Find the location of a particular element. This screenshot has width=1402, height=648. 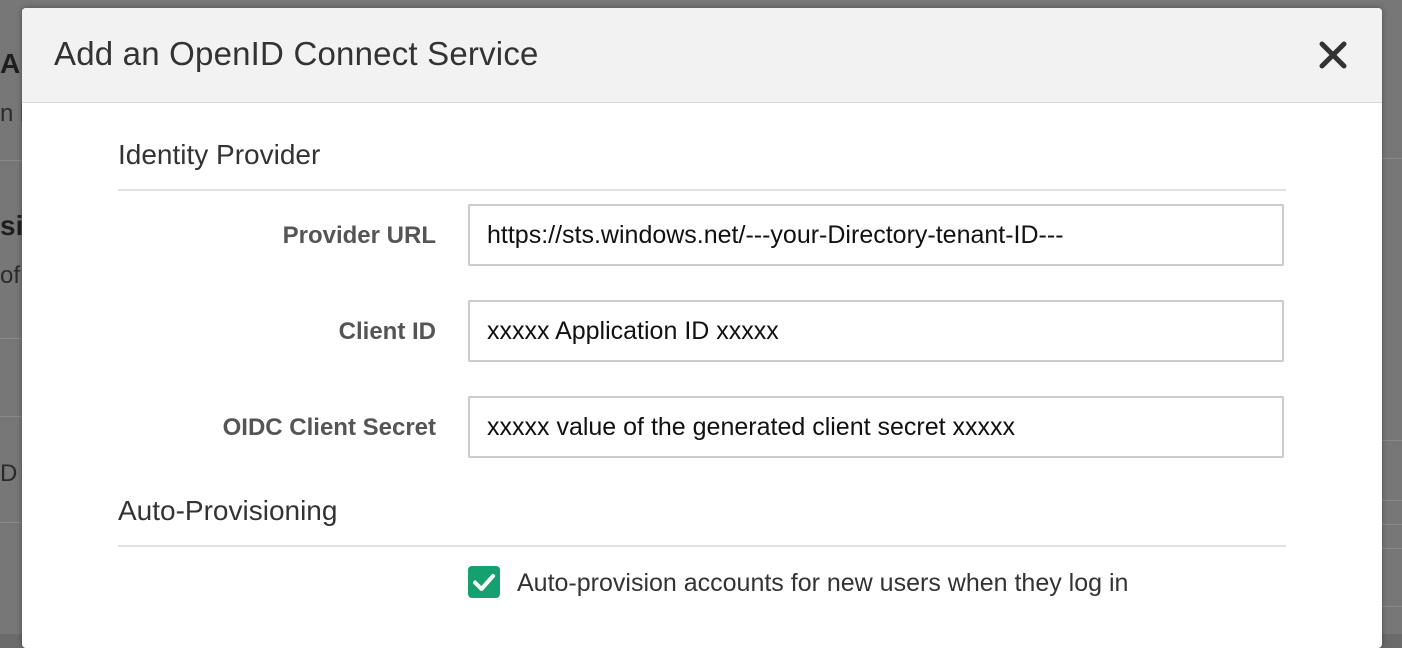

close-icon is located at coordinates (1333, 55).